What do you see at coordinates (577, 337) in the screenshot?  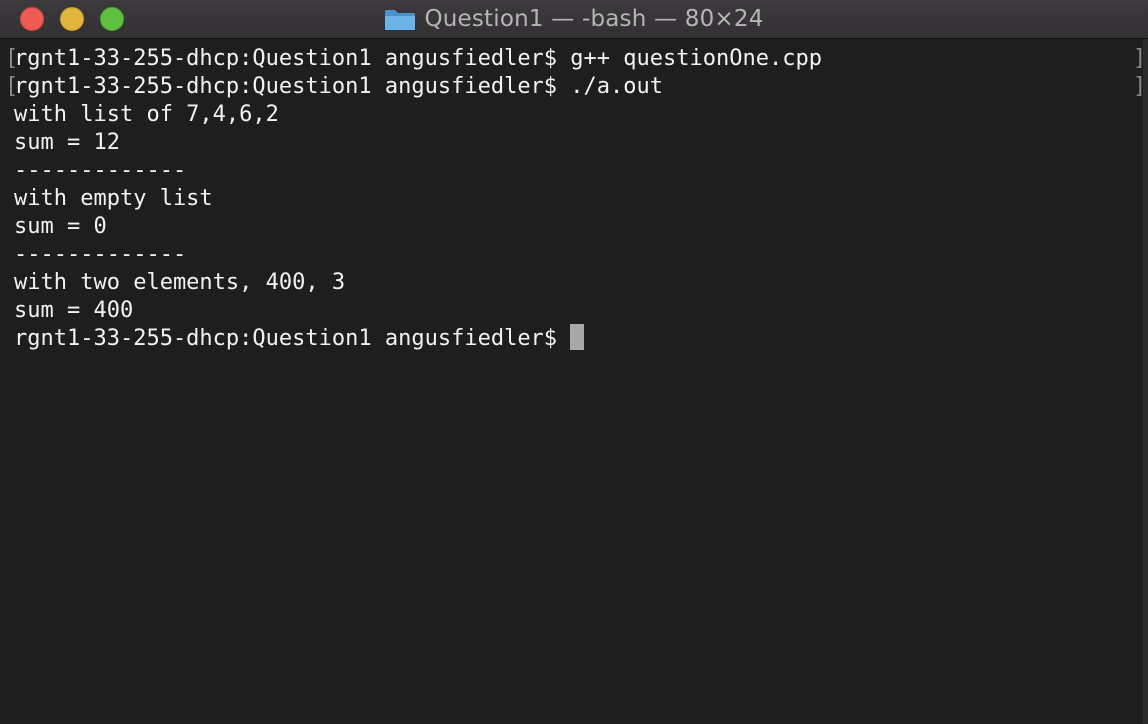 I see `text-cursor` at bounding box center [577, 337].